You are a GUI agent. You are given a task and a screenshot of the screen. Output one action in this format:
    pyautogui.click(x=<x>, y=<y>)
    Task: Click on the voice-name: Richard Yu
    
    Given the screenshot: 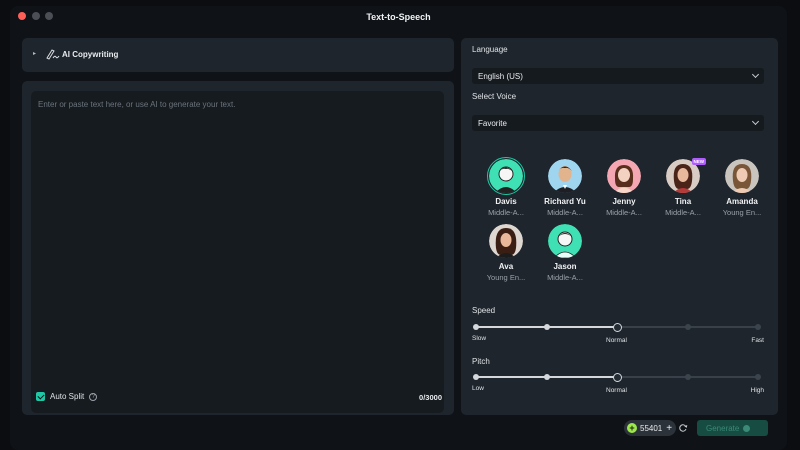 What is the action you would take?
    pyautogui.click(x=565, y=201)
    